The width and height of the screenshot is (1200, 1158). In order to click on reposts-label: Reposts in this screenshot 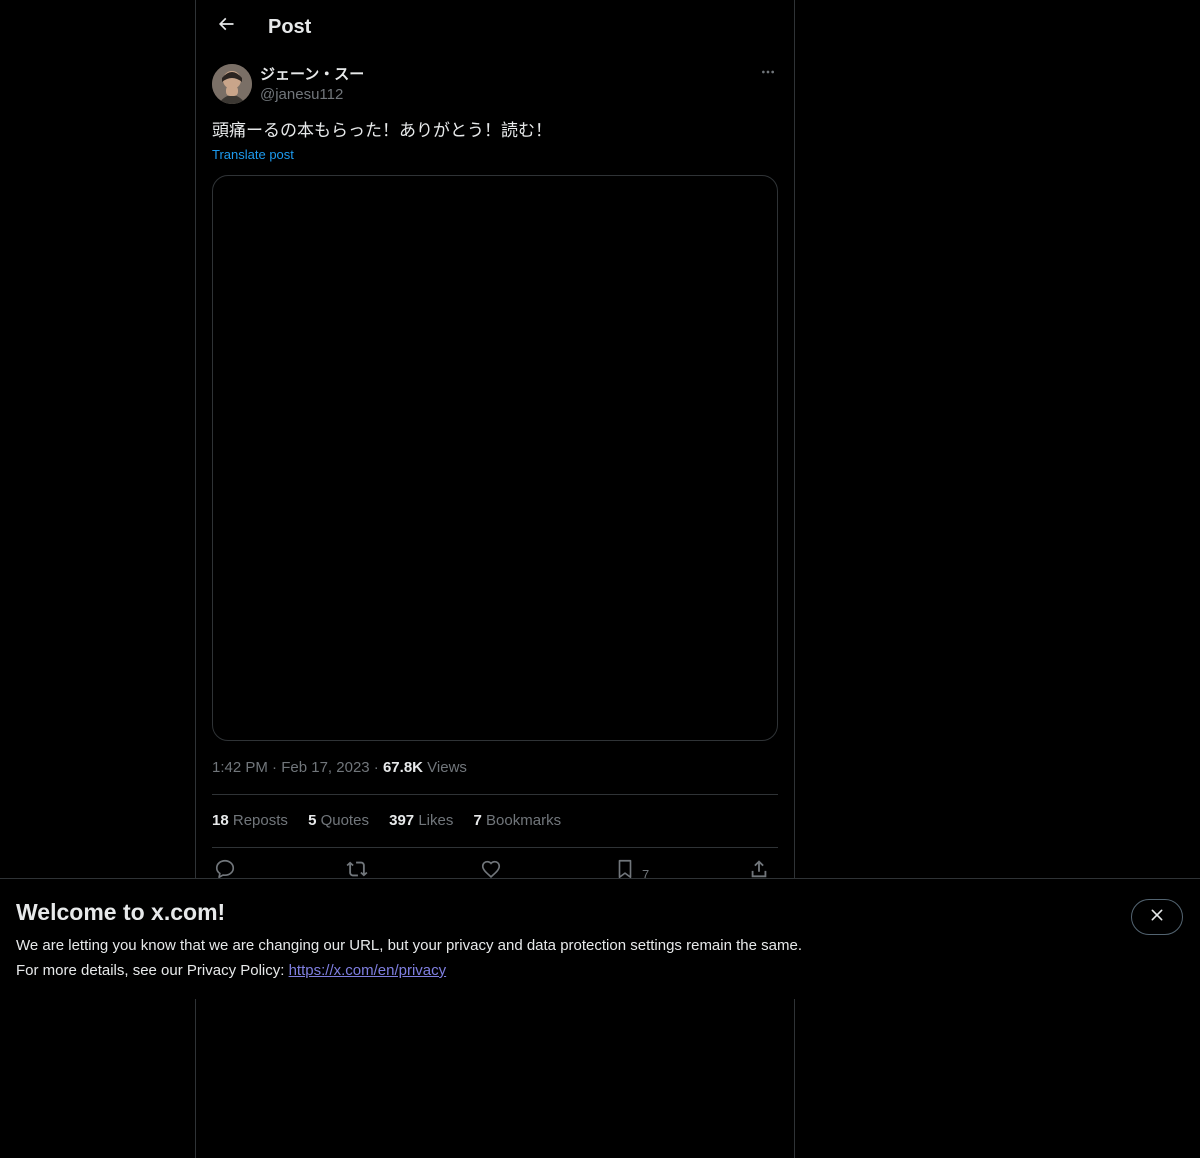, I will do `click(260, 820)`.